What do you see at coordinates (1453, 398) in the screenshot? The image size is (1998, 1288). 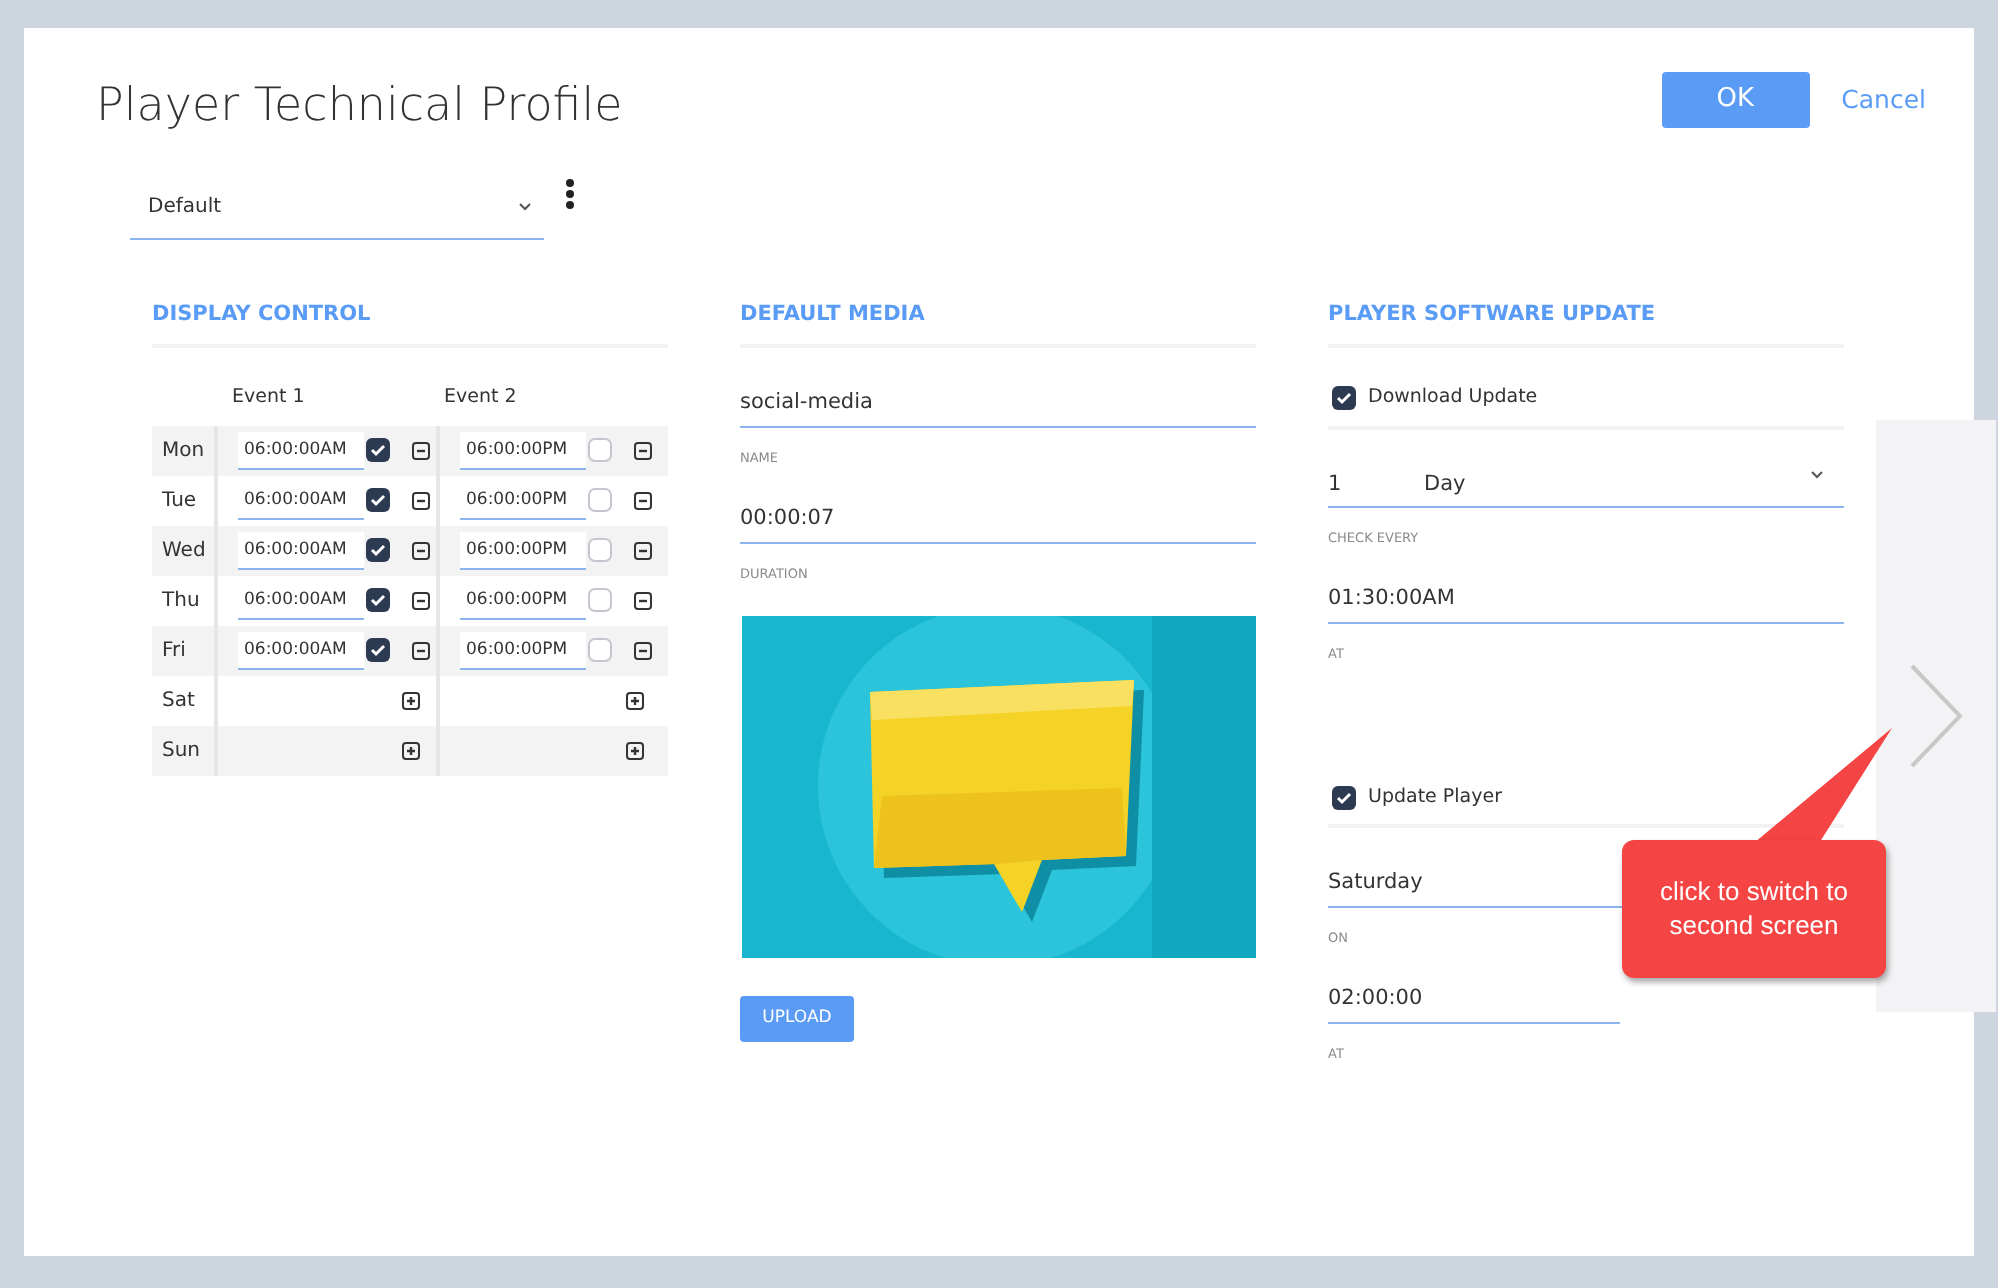 I see `checkbox-label: Download Update` at bounding box center [1453, 398].